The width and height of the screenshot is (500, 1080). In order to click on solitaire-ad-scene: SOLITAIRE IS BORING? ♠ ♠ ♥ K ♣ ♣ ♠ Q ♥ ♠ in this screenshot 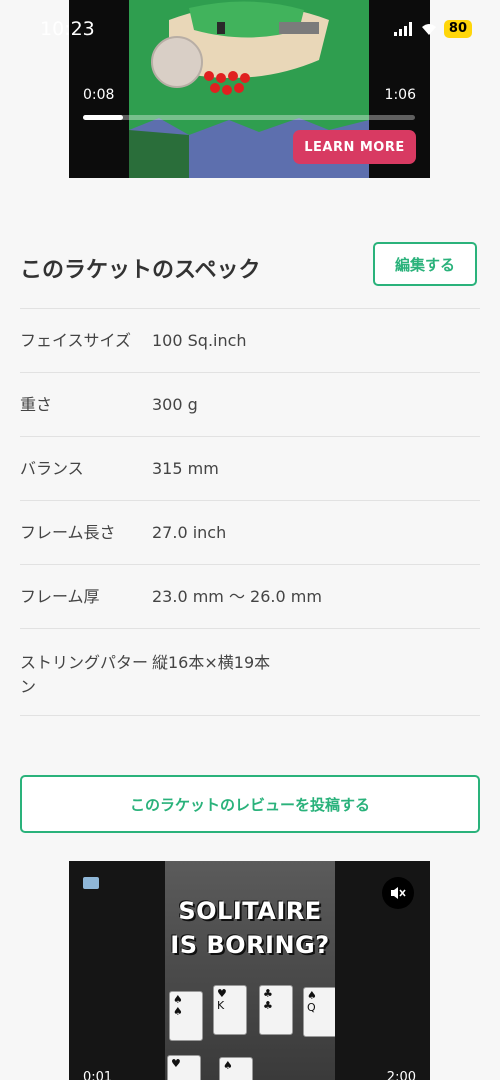, I will do `click(250, 970)`.